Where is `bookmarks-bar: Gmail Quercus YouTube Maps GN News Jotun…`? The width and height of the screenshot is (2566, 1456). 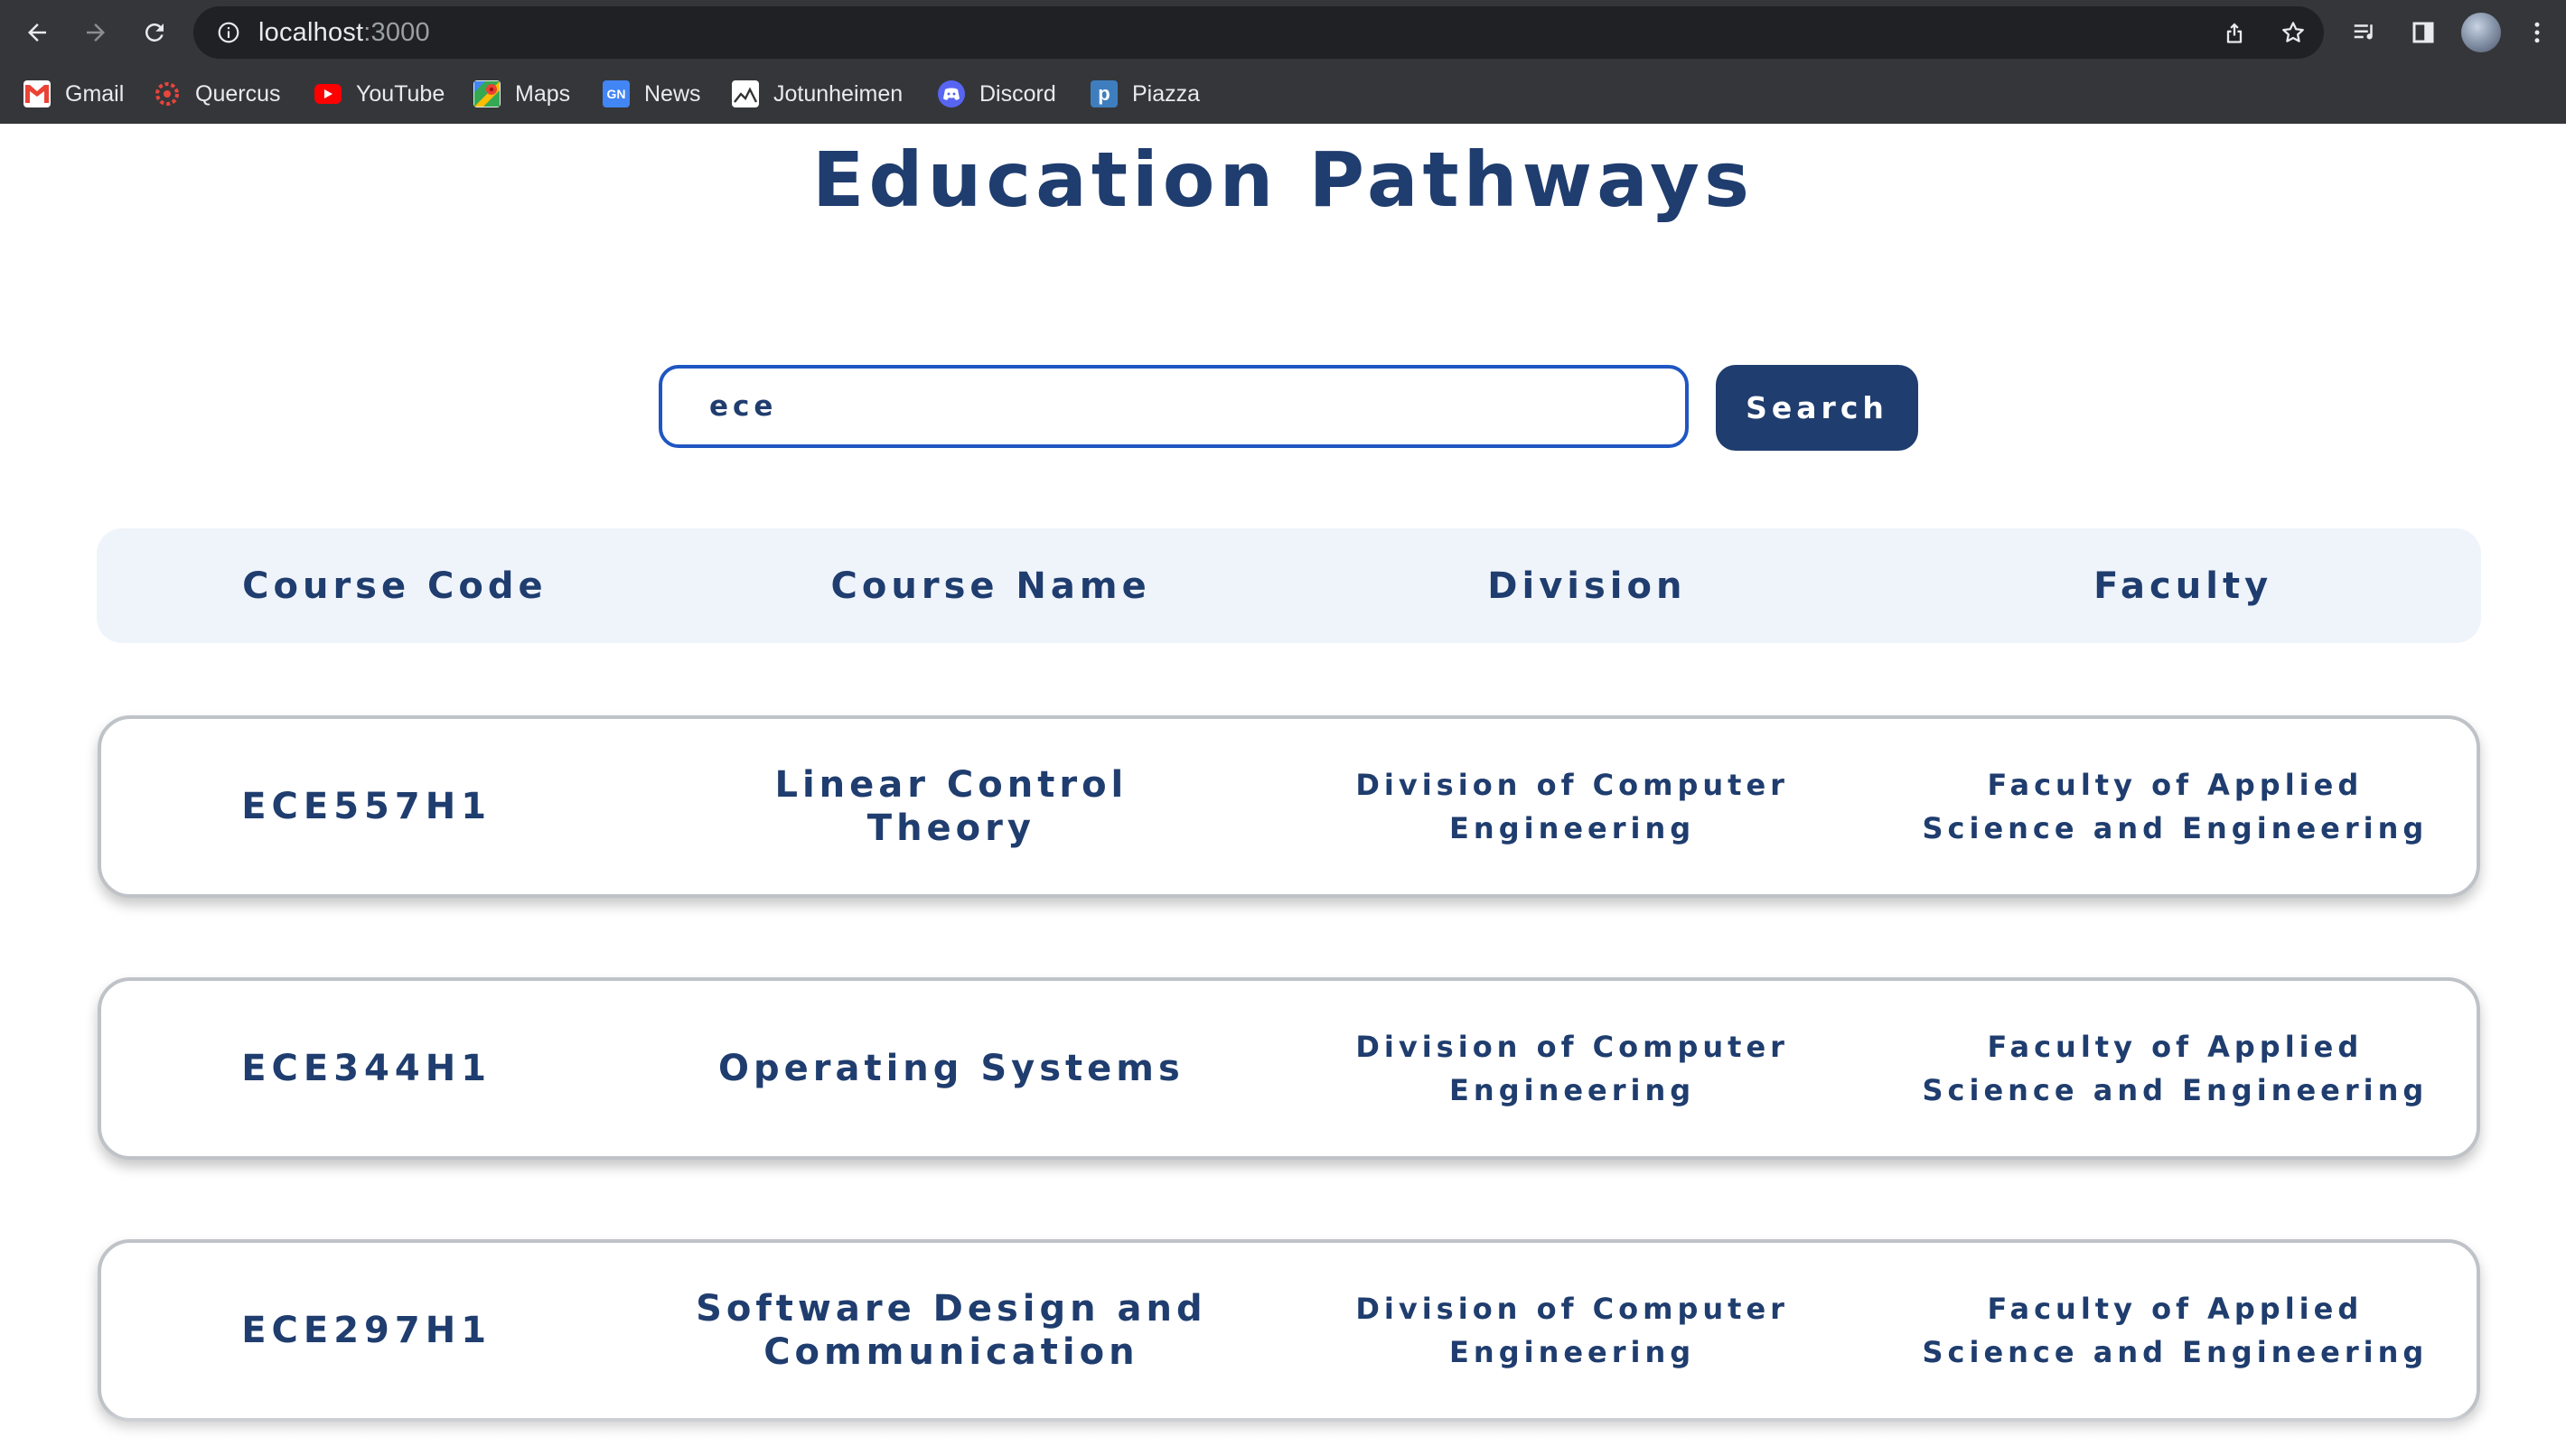
bookmarks-bar: Gmail Quercus YouTube Maps GN News Jotun… is located at coordinates (1283, 94).